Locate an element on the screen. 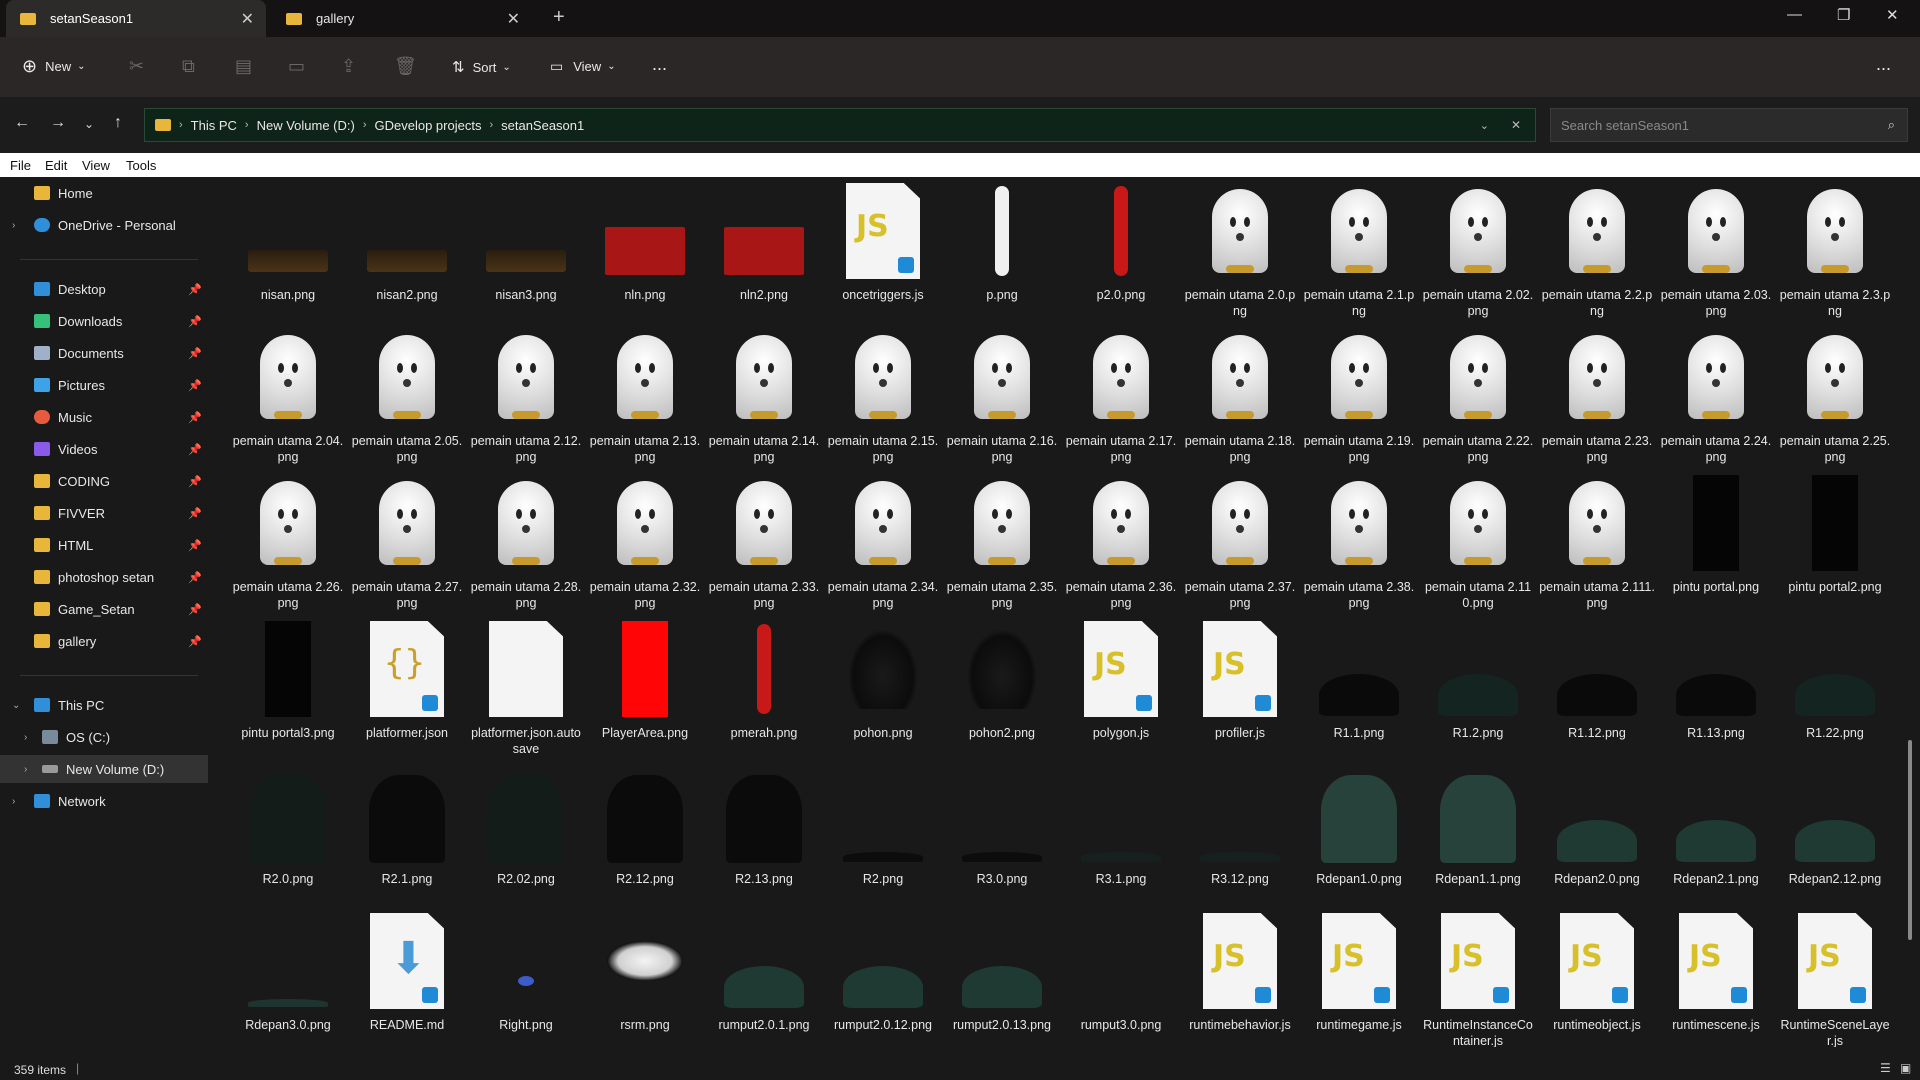 The height and width of the screenshot is (1080, 1920). file-item: R1.1.png is located at coordinates (1359, 690).